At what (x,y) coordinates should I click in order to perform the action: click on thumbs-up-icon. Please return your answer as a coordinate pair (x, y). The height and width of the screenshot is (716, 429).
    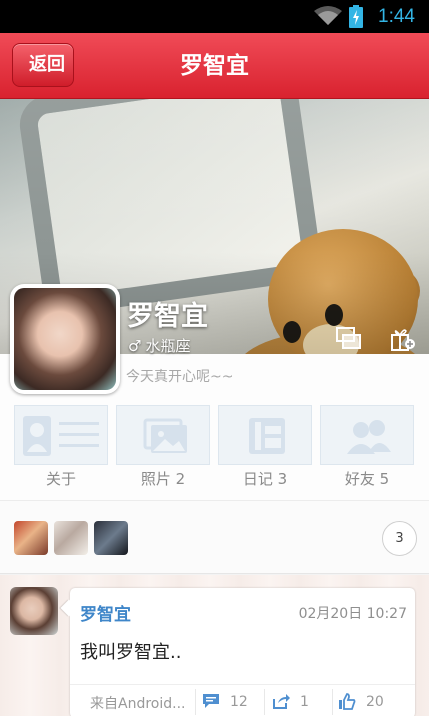
    Looking at the image, I should click on (347, 701).